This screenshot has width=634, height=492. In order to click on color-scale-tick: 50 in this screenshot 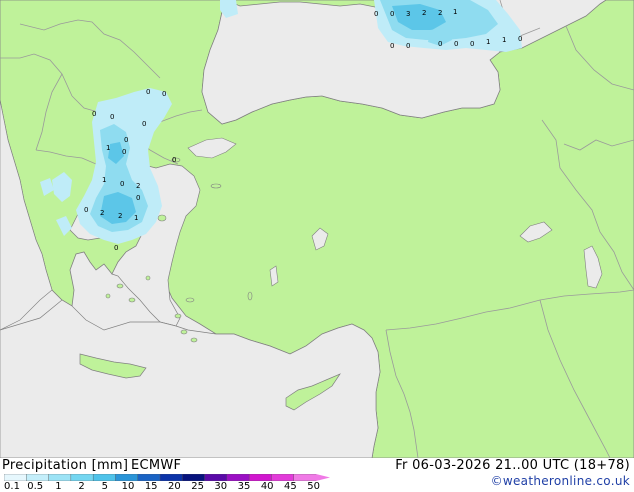, I will do `click(313, 486)`.